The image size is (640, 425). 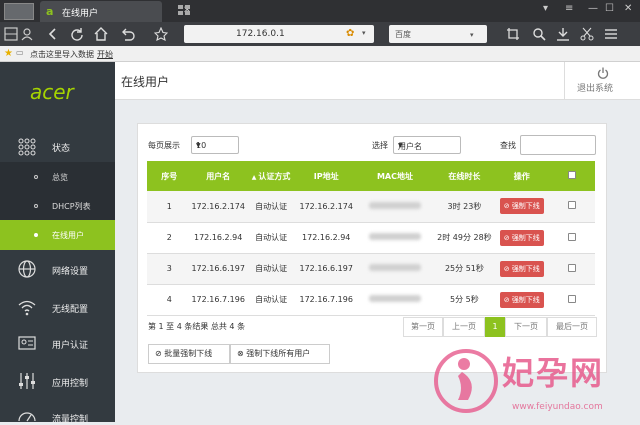 What do you see at coordinates (260, 34) in the screenshot?
I see `address-text: 172.16.0.1` at bounding box center [260, 34].